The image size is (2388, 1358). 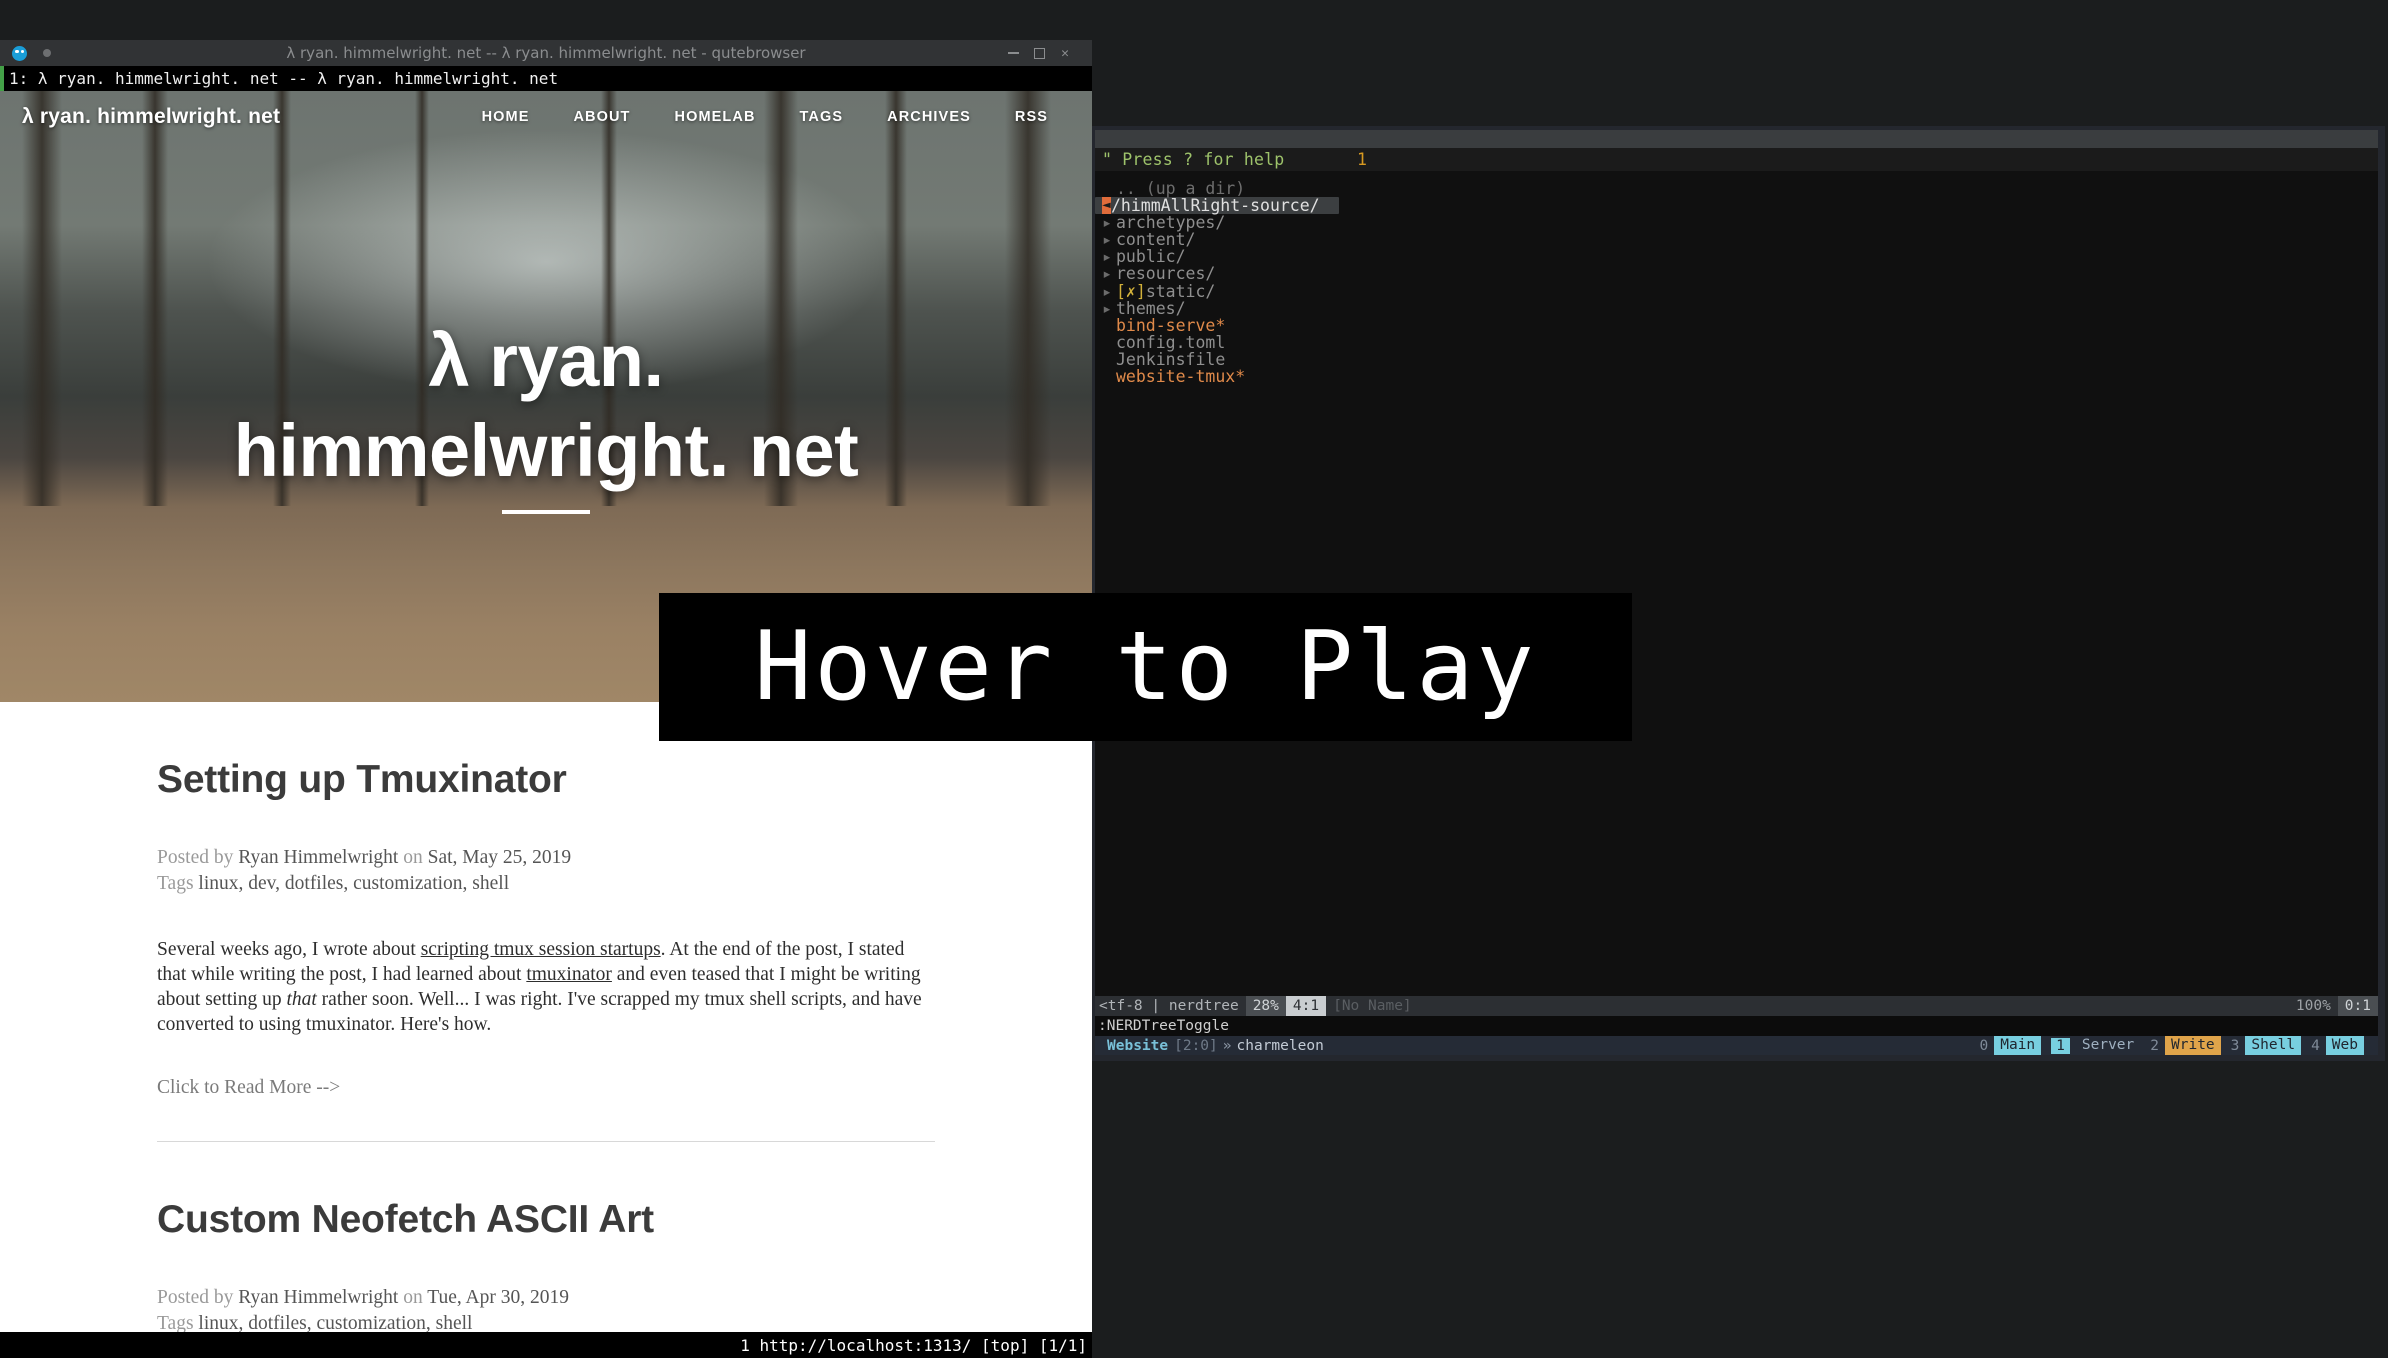 I want to click on minimize-button, so click(x=1013, y=53).